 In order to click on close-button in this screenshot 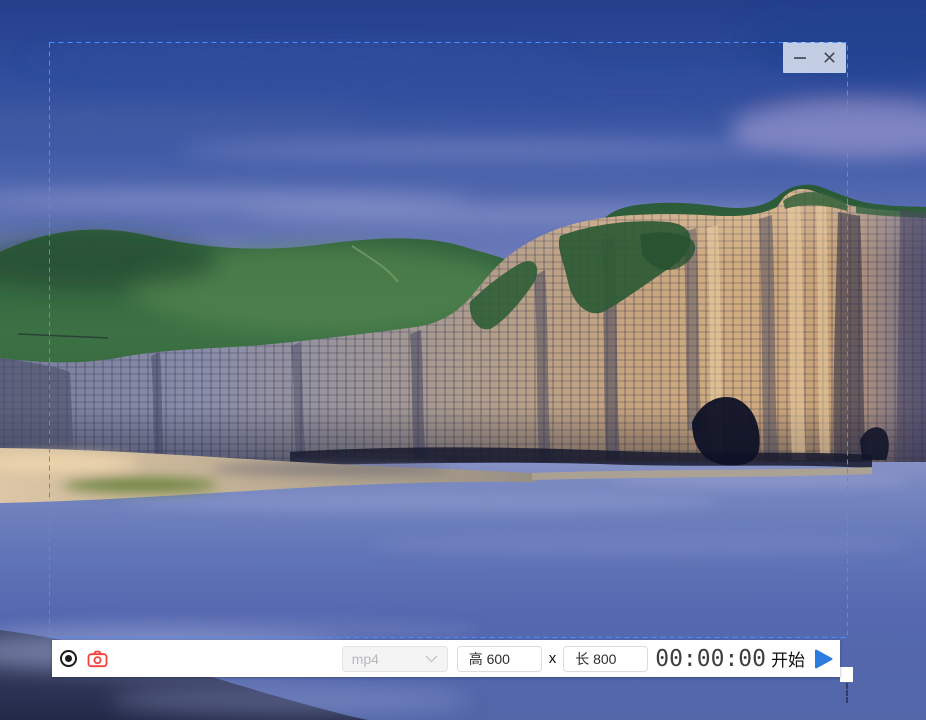, I will do `click(829, 58)`.